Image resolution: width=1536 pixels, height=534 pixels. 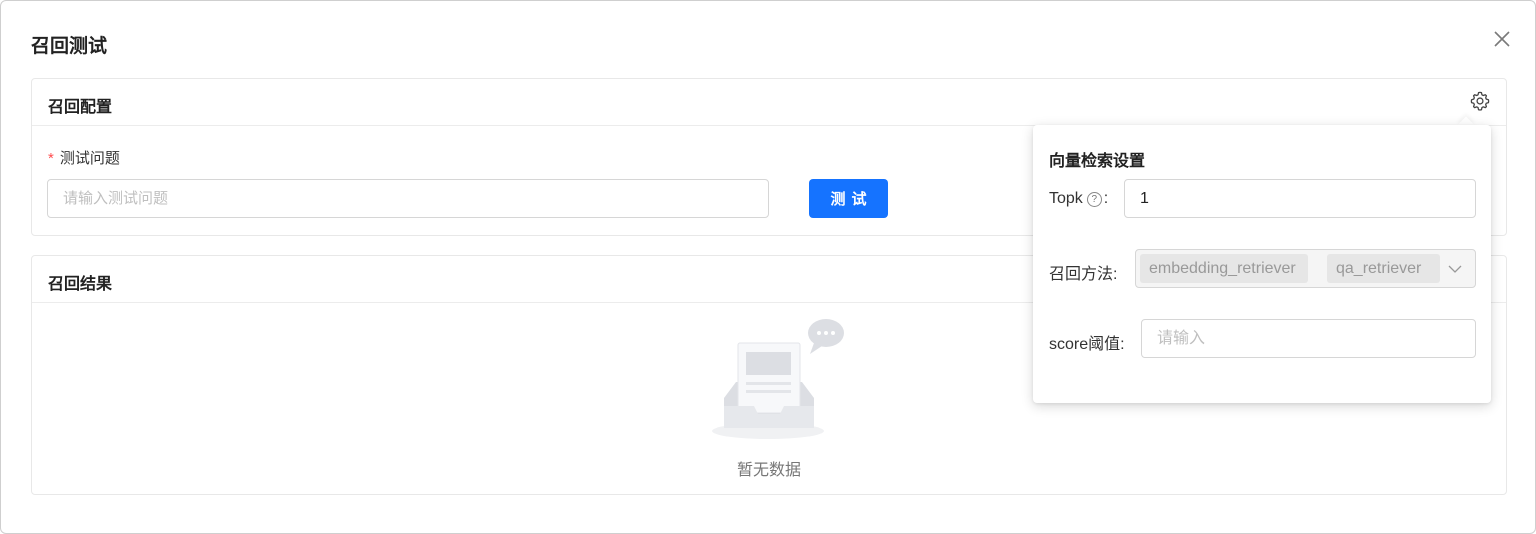 I want to click on topk-label: Topk?:, so click(x=1078, y=199).